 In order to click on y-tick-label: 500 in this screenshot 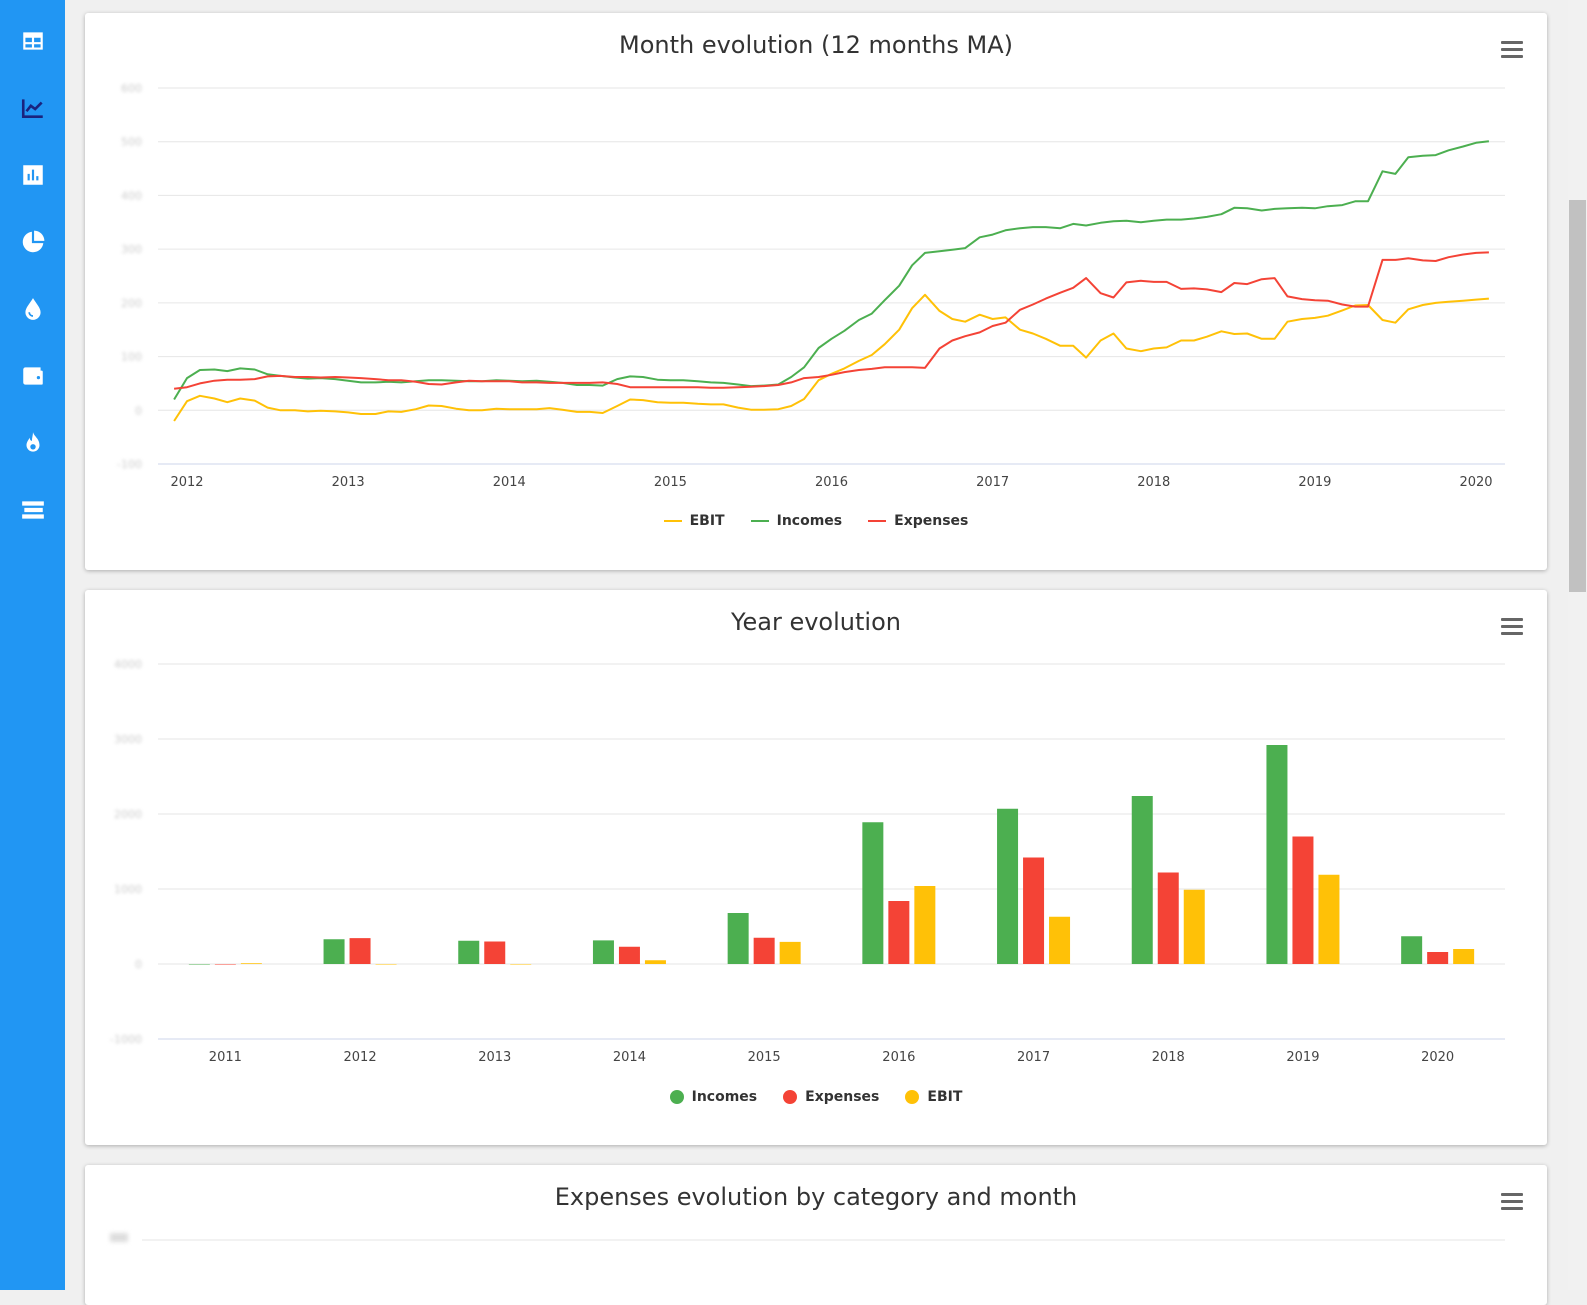, I will do `click(131, 142)`.